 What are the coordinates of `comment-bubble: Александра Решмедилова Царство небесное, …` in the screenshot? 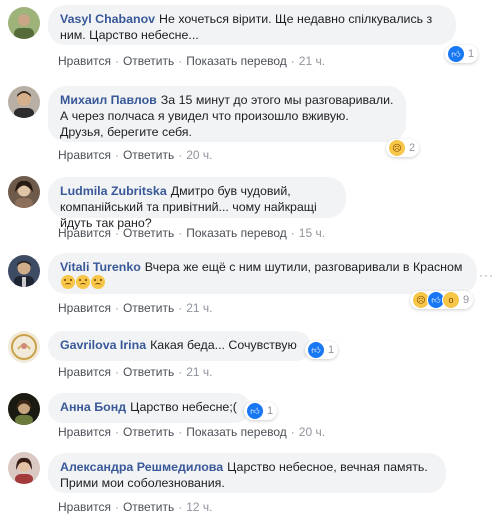 It's located at (247, 473).